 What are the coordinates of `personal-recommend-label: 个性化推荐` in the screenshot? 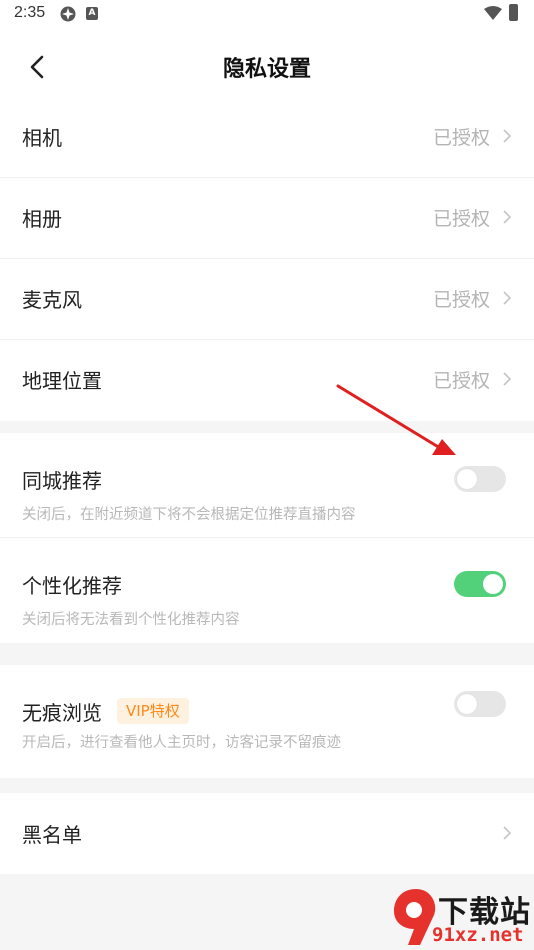 It's located at (72, 586).